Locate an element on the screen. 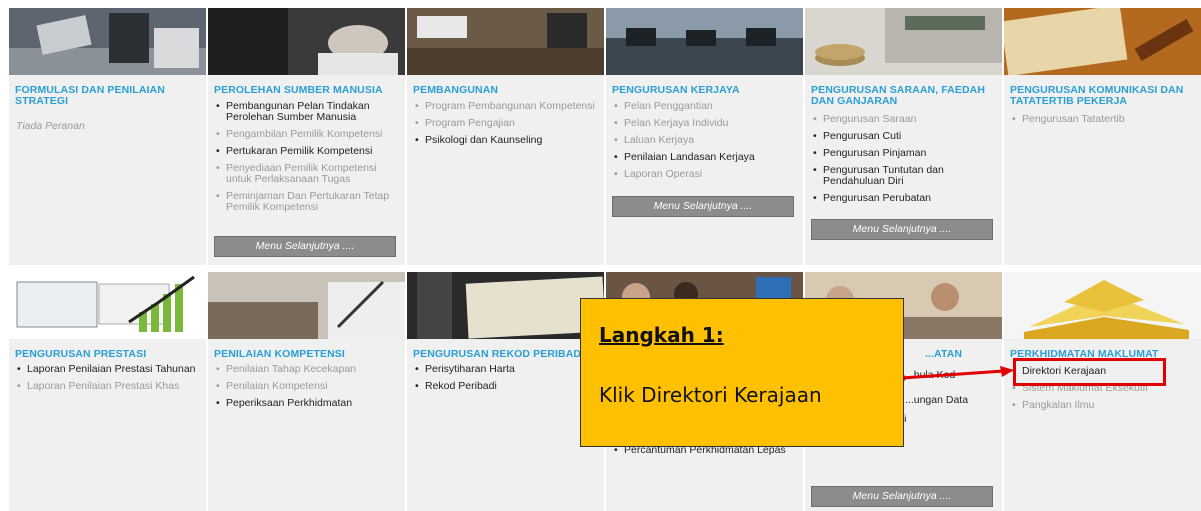 This screenshot has width=1201, height=511. menu-item: Program Pengajian is located at coordinates (506, 124).